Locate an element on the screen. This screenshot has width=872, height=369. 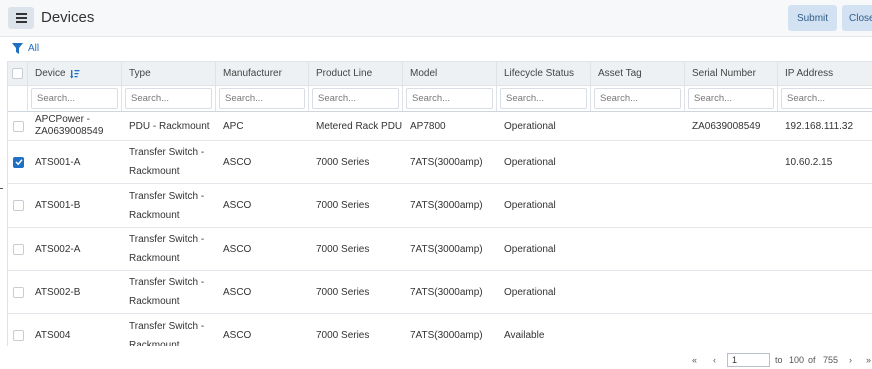
manufacturer-cell: APC is located at coordinates (233, 126).